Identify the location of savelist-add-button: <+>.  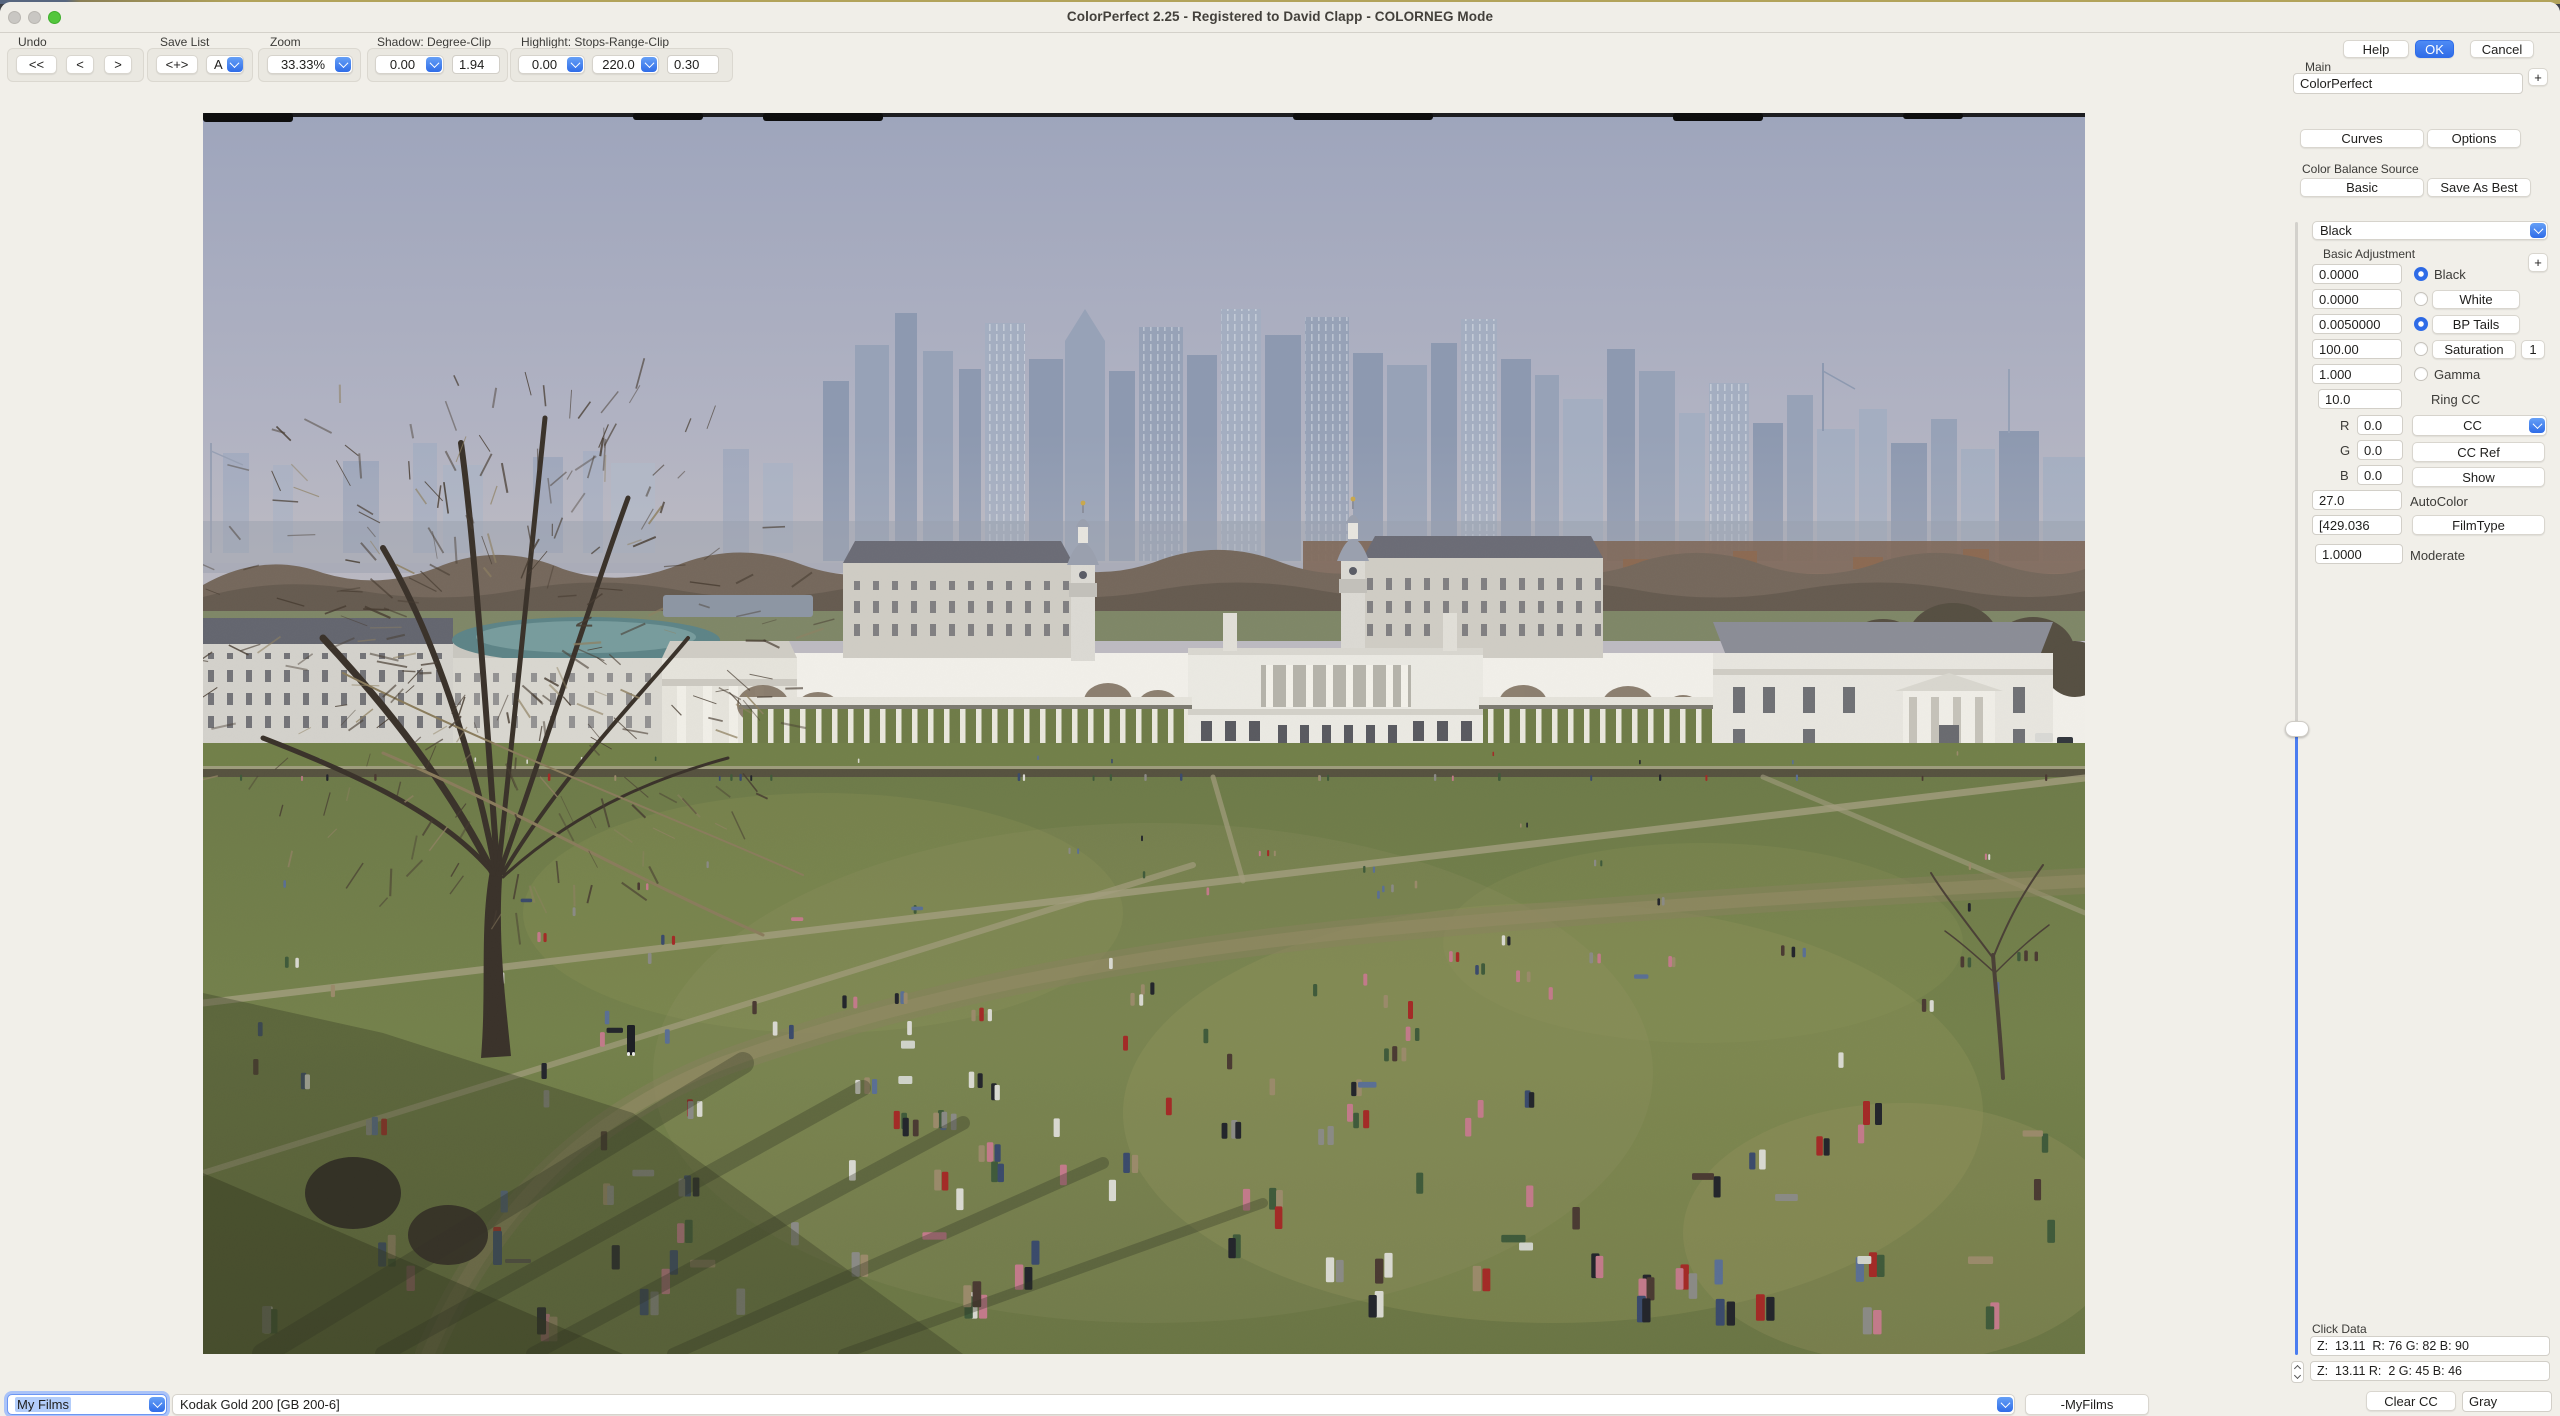
(177, 64).